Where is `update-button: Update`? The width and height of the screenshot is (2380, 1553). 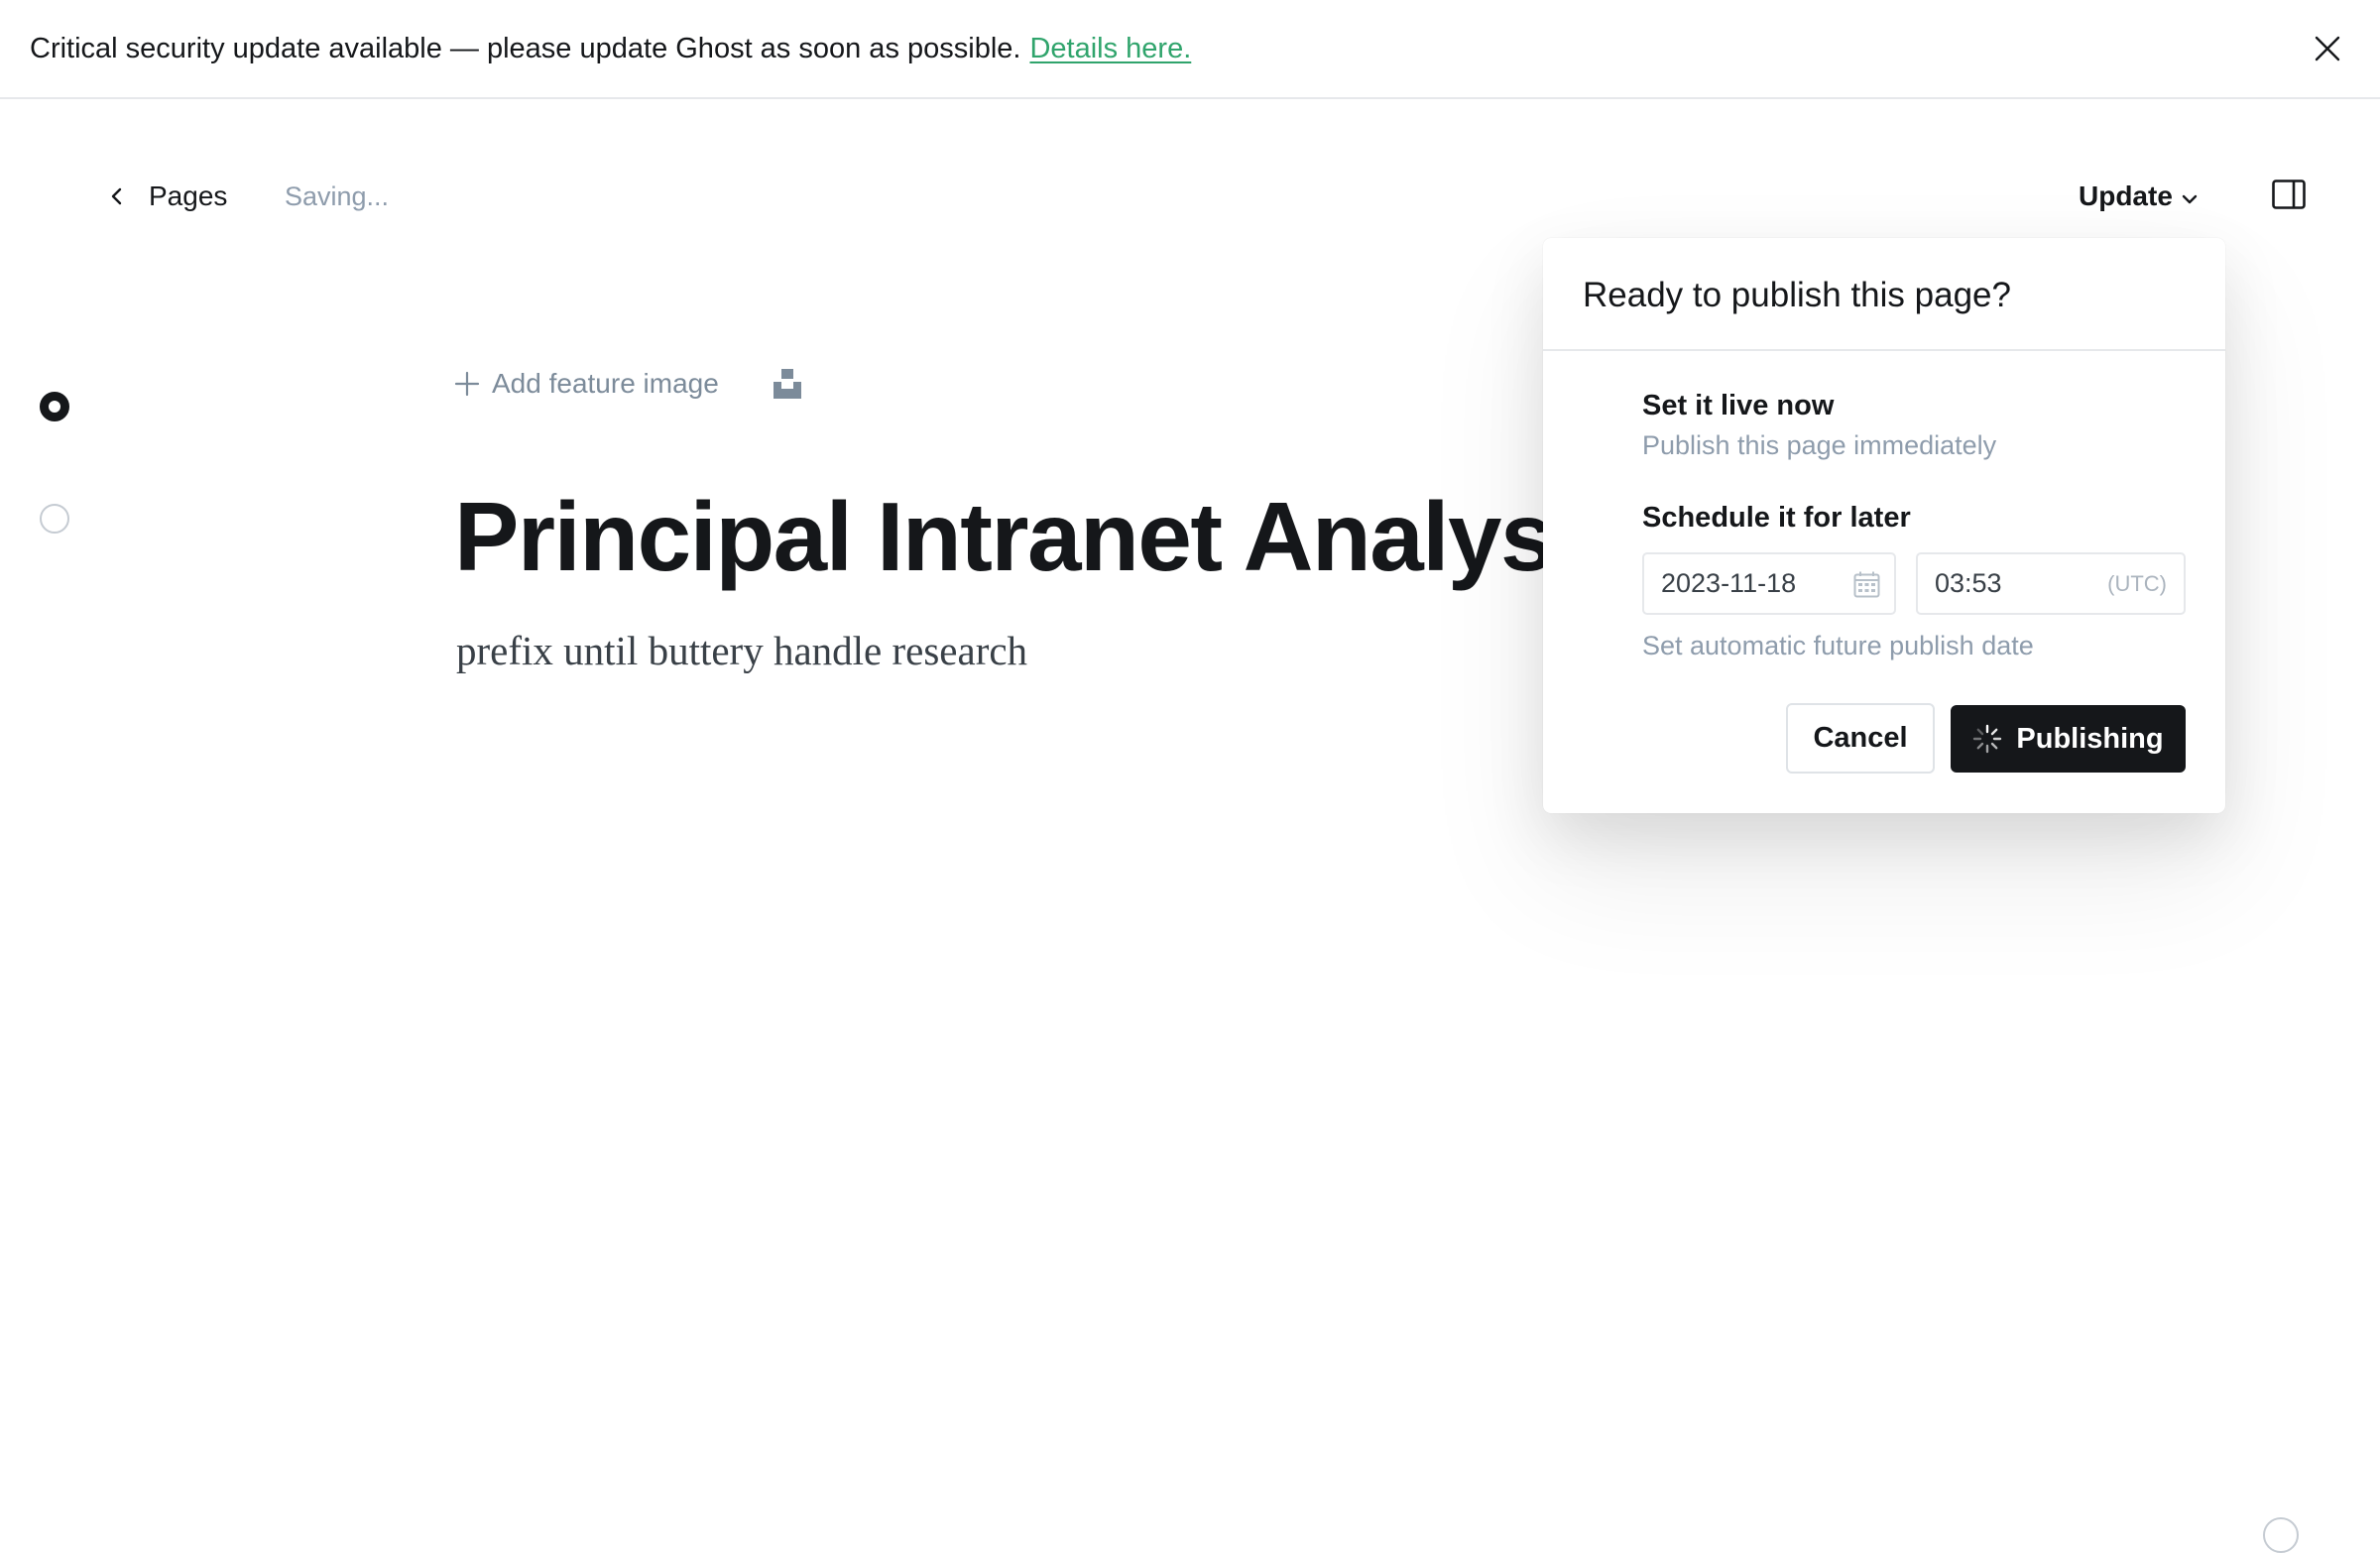 update-button: Update is located at coordinates (2139, 196).